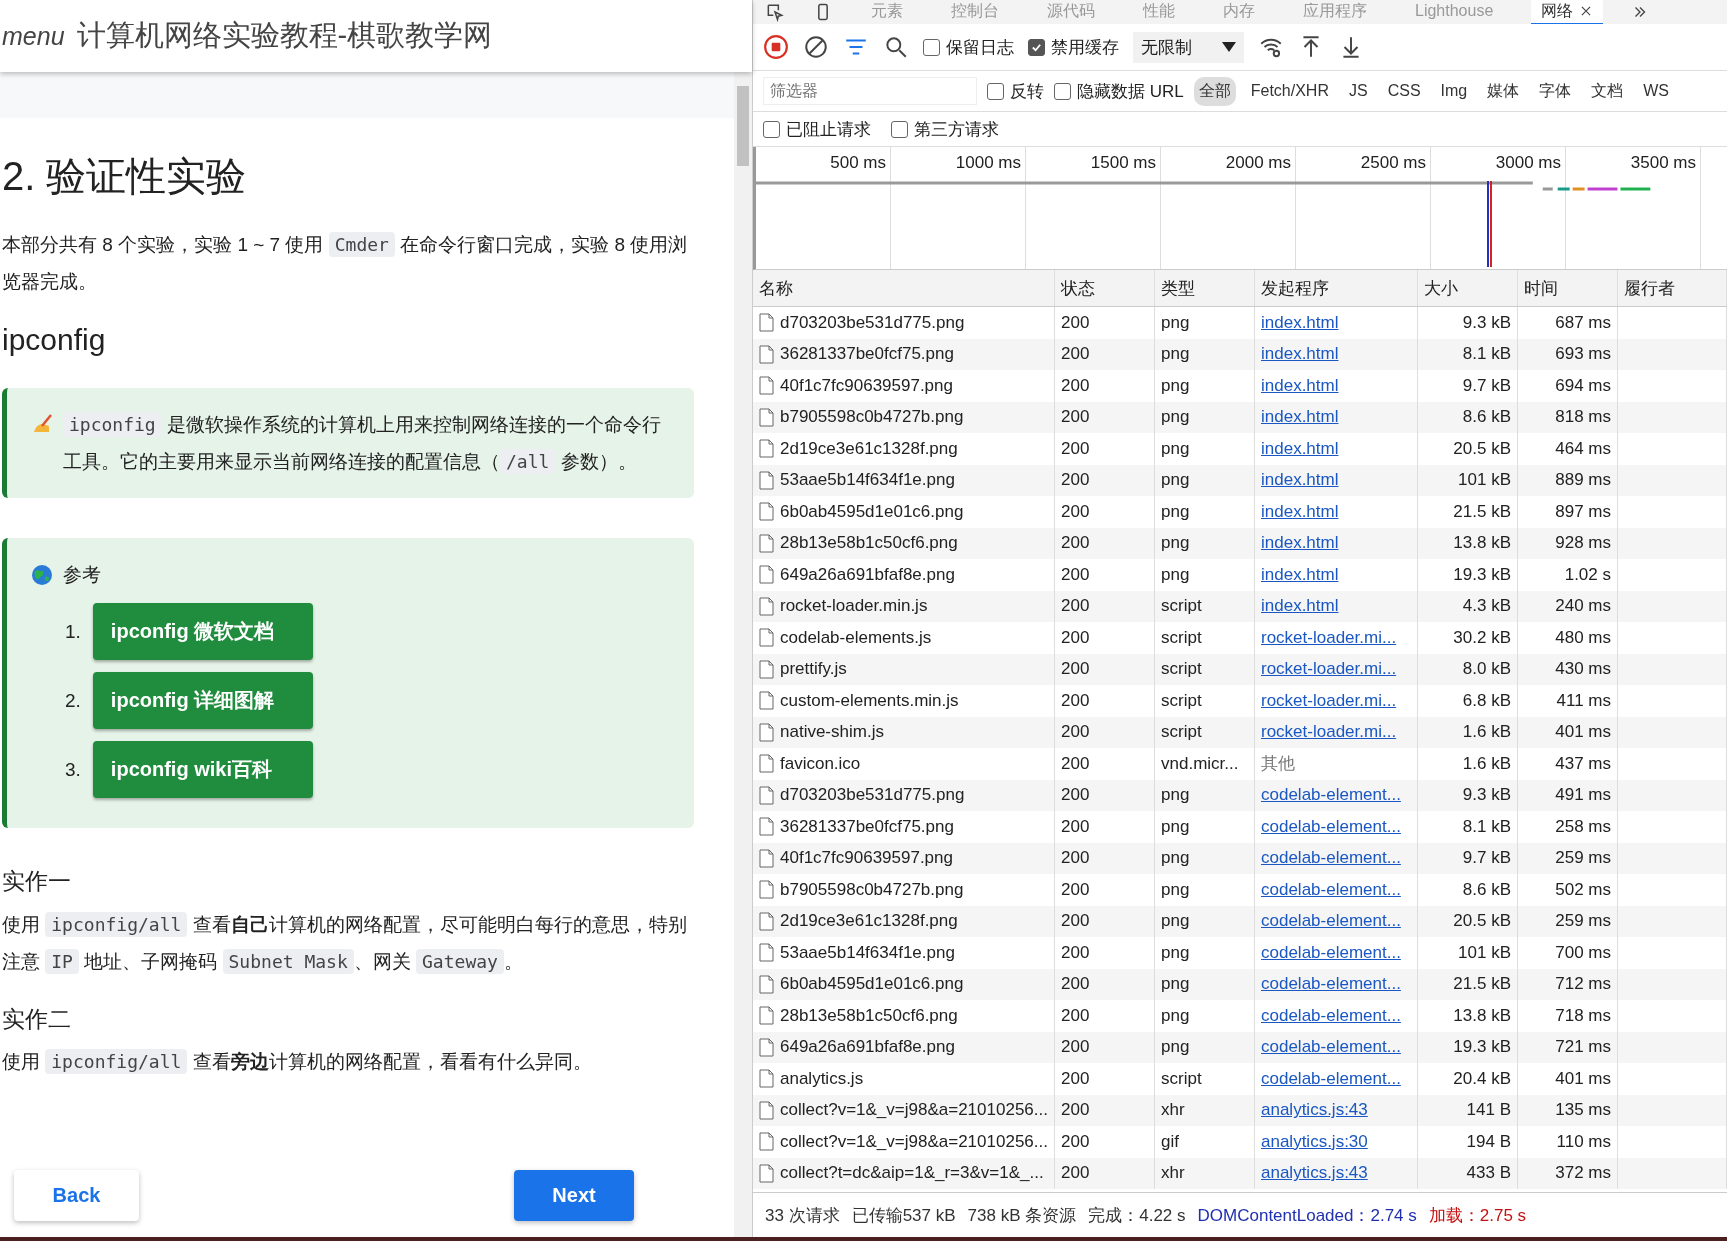  I want to click on clear-icon, so click(816, 47).